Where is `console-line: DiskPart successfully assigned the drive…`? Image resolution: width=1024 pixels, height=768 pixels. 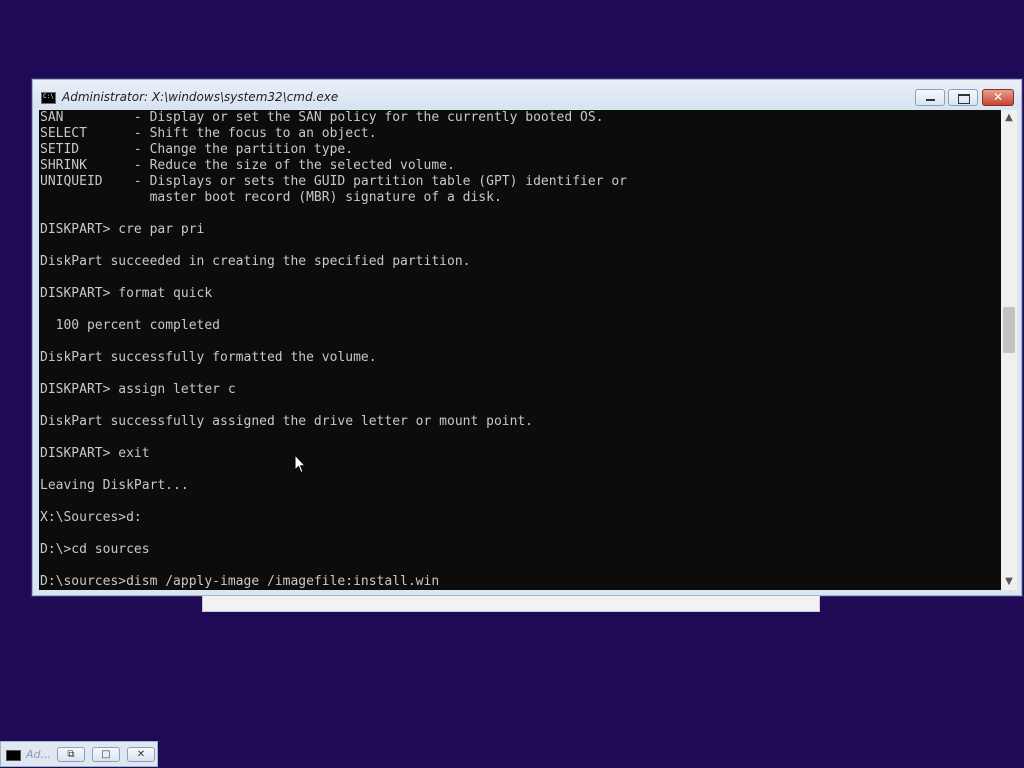
console-line: DiskPart successfully assigned the drive… is located at coordinates (287, 421).